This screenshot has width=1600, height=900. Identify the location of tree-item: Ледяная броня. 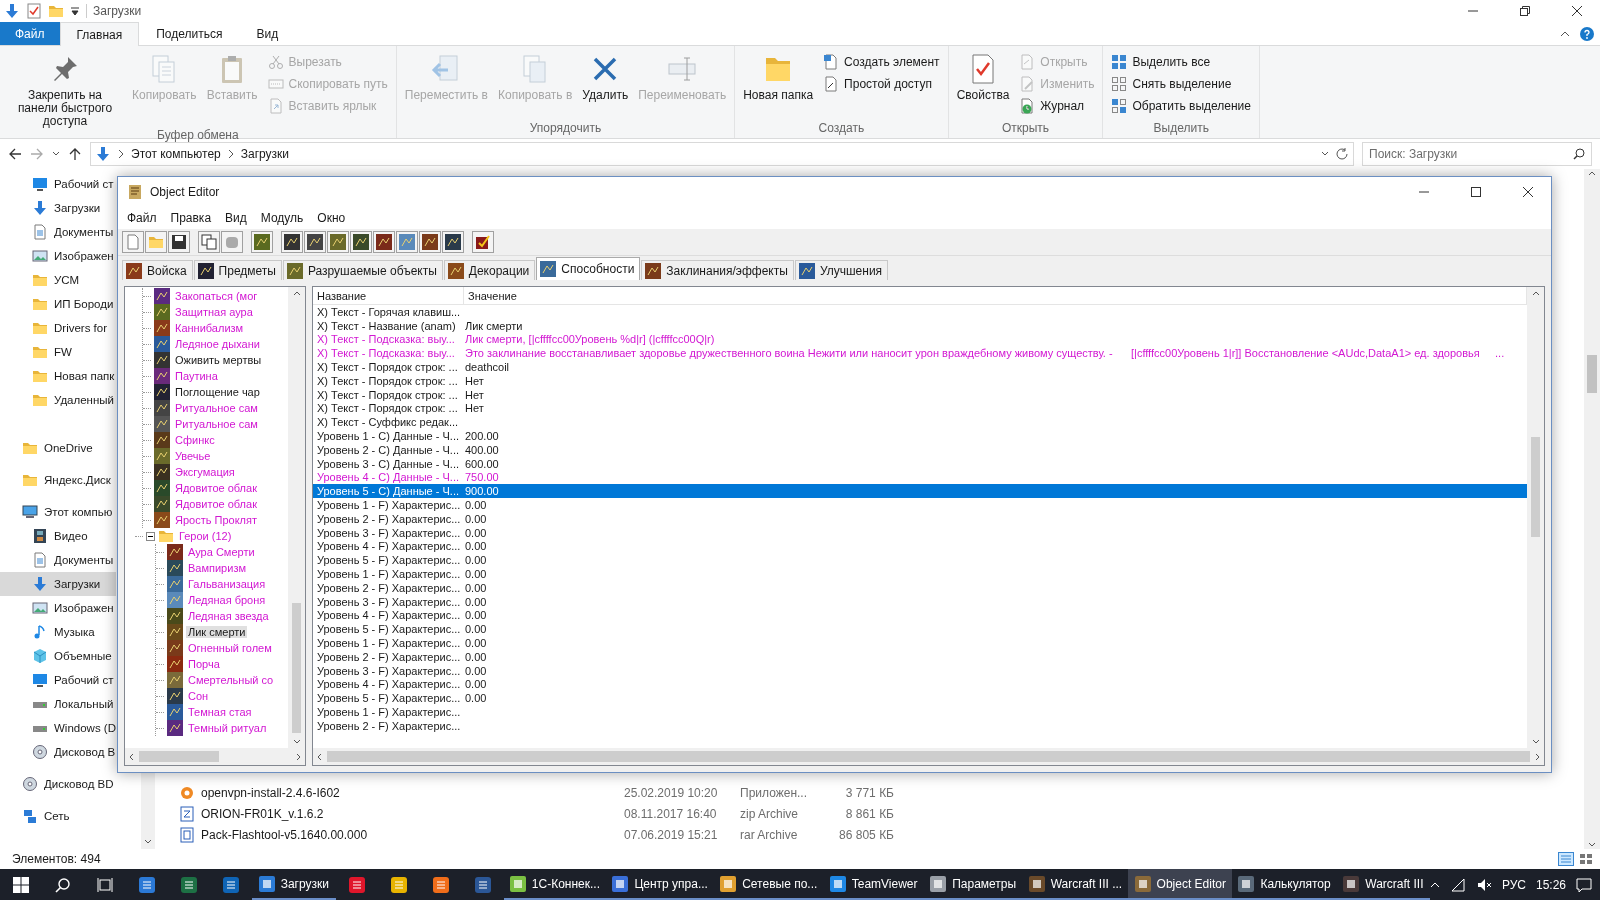
(227, 600).